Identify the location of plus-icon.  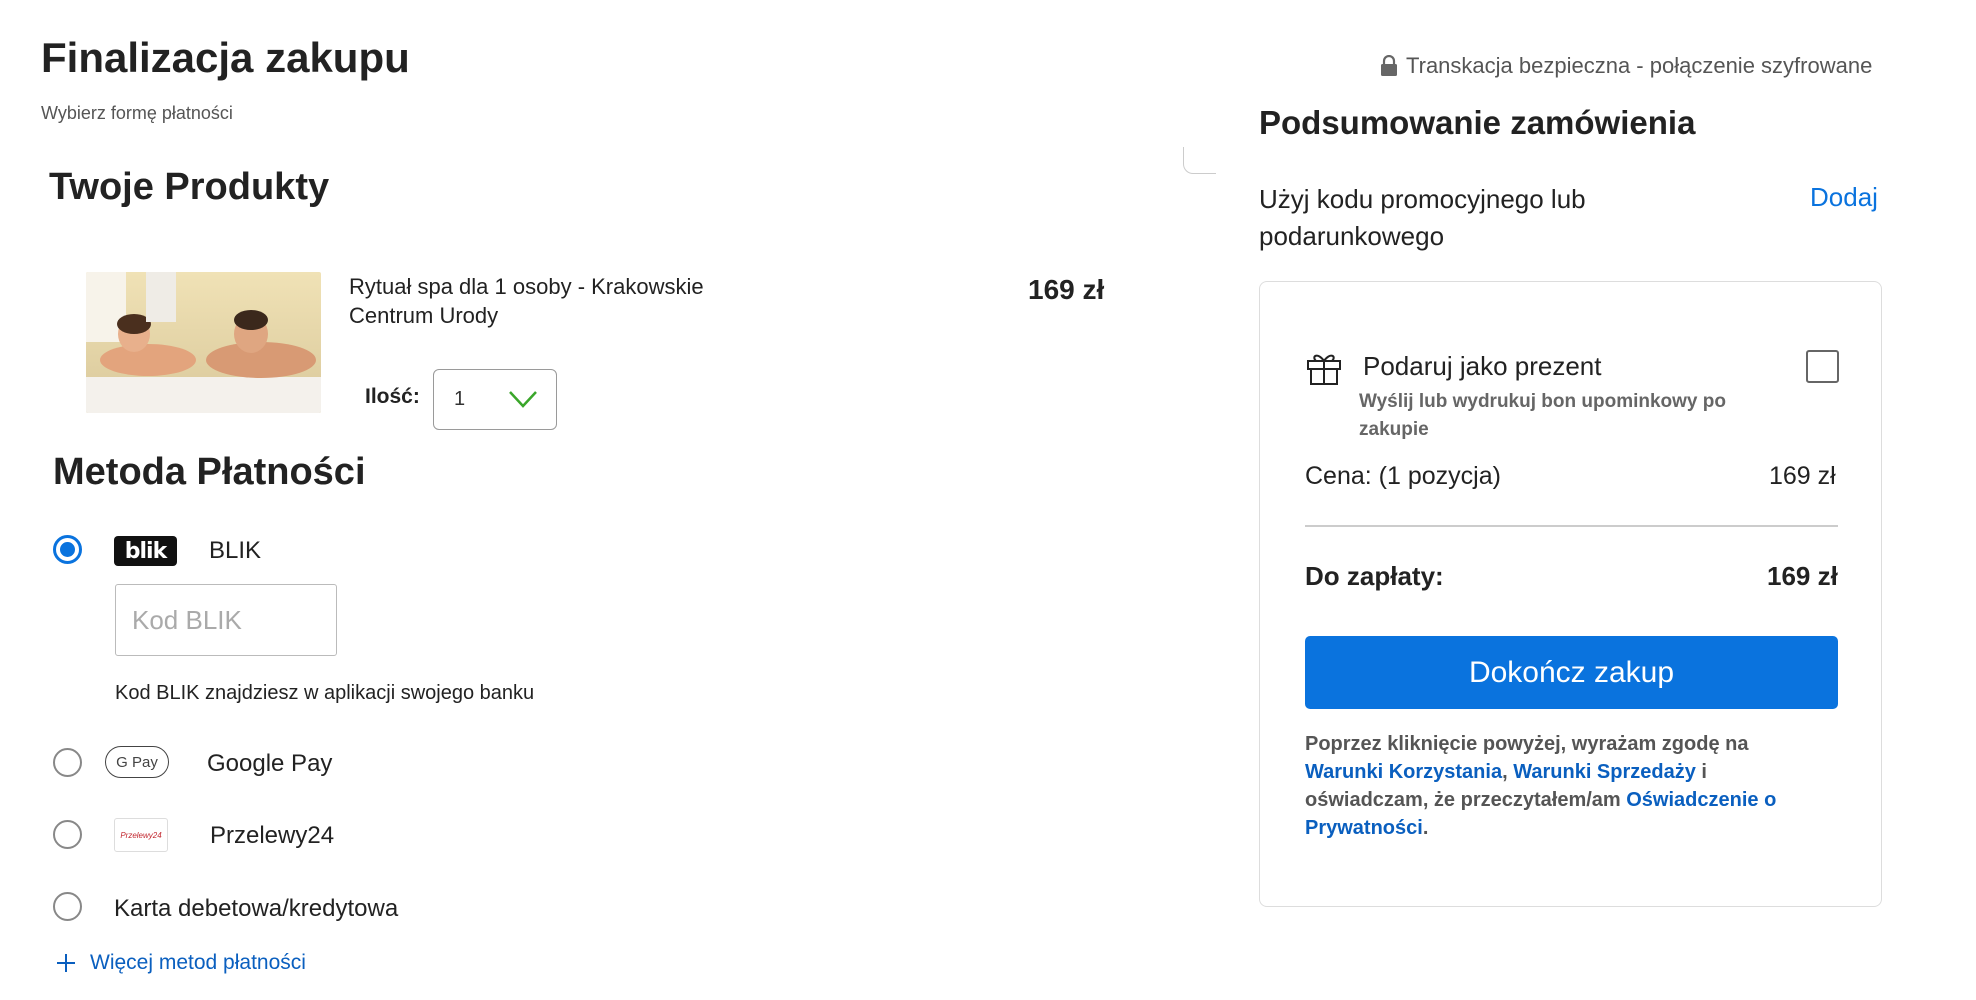
(66, 963).